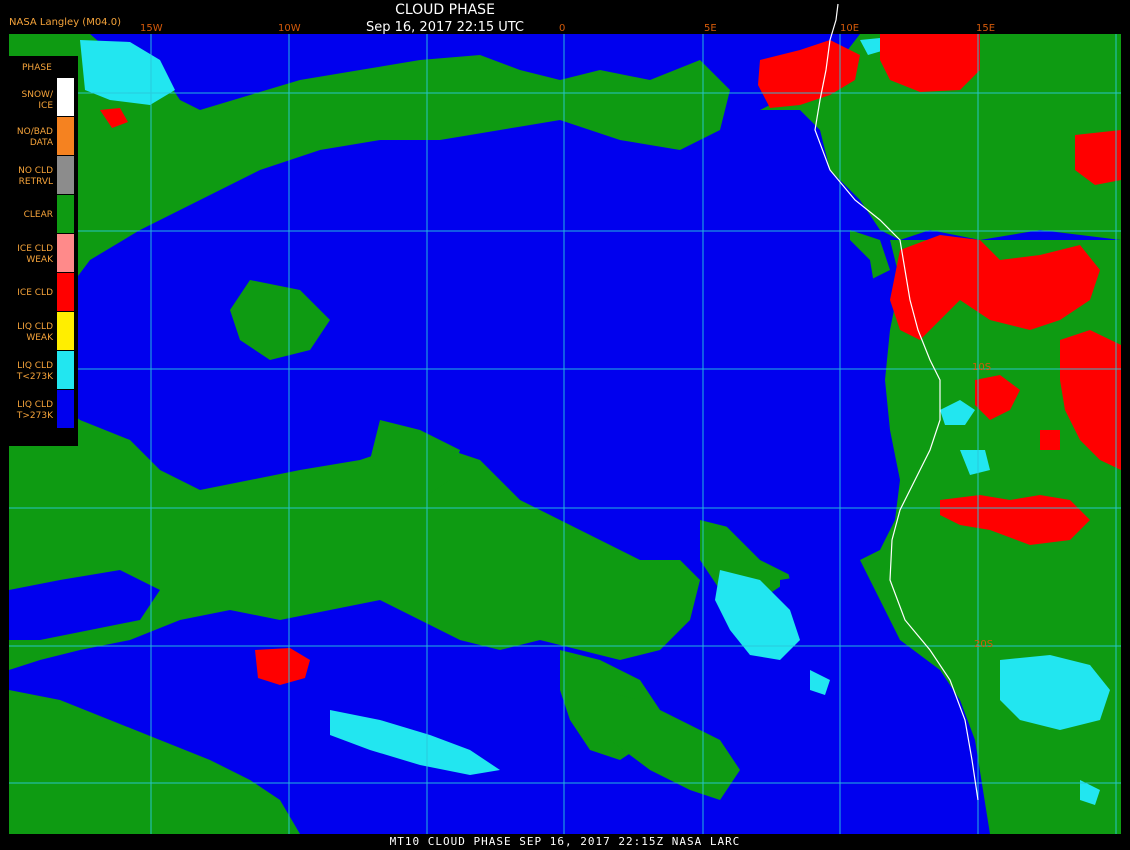 The width and height of the screenshot is (1130, 850). Describe the element at coordinates (35, 176) in the screenshot. I see `legend-label: NO CLD RETRVL` at that location.